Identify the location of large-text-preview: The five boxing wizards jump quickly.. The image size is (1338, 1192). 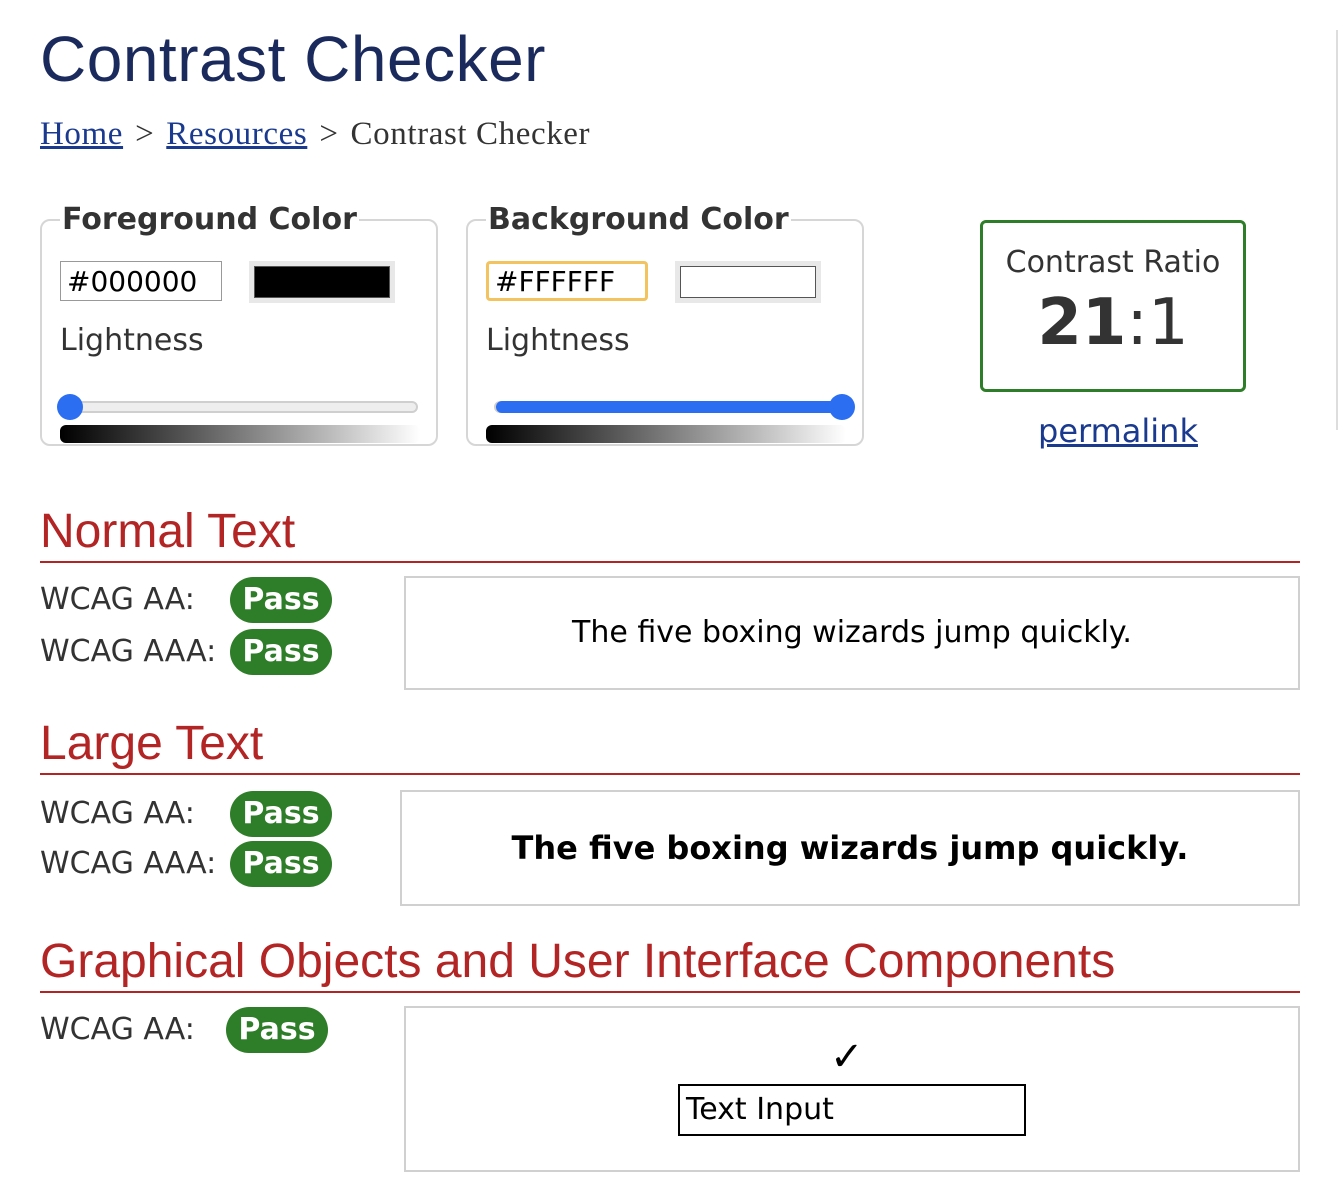
(850, 848).